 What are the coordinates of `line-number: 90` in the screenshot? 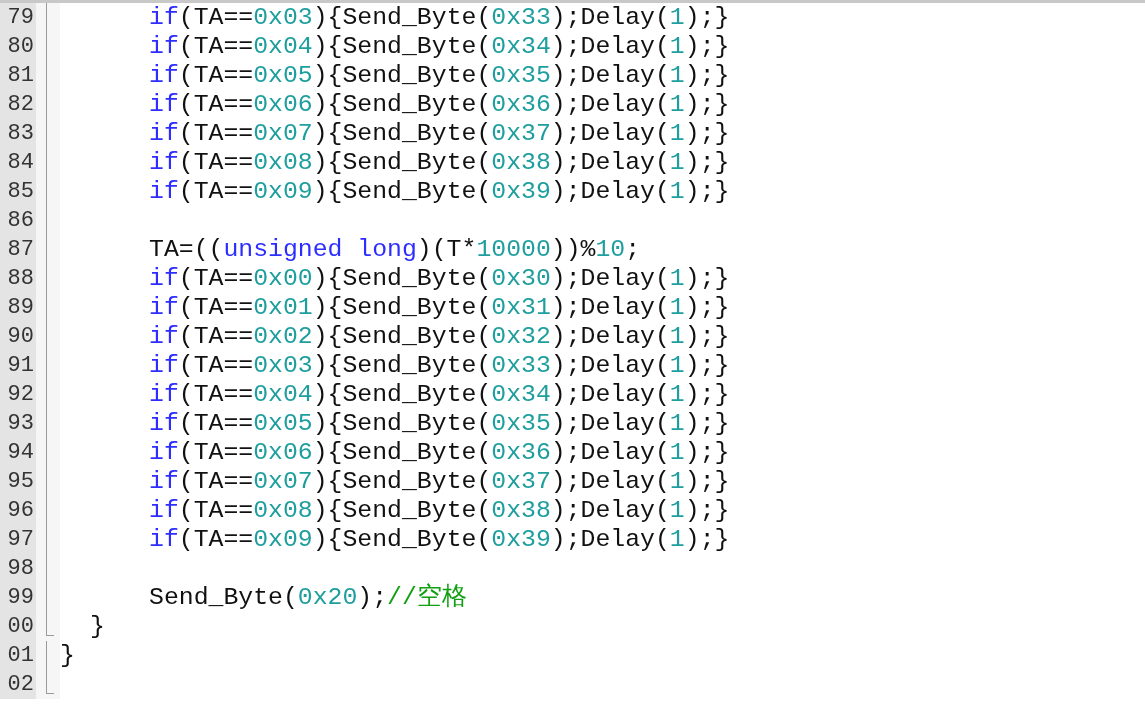 It's located at (20, 336).